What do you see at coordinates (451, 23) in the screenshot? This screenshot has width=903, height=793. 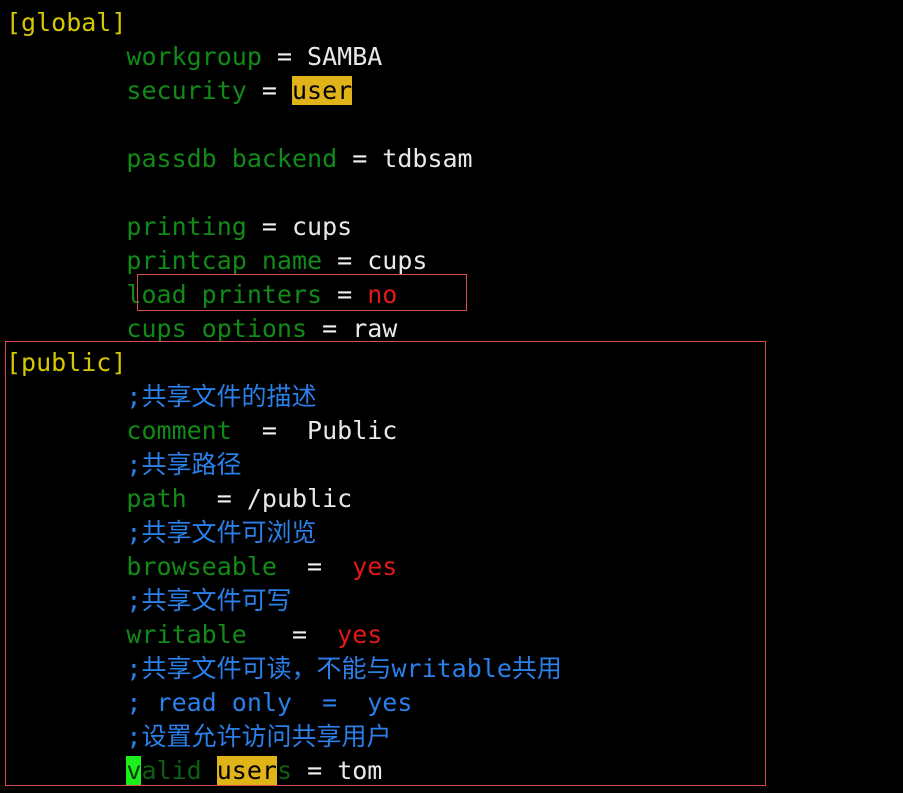 I see `line-global-section: [global]` at bounding box center [451, 23].